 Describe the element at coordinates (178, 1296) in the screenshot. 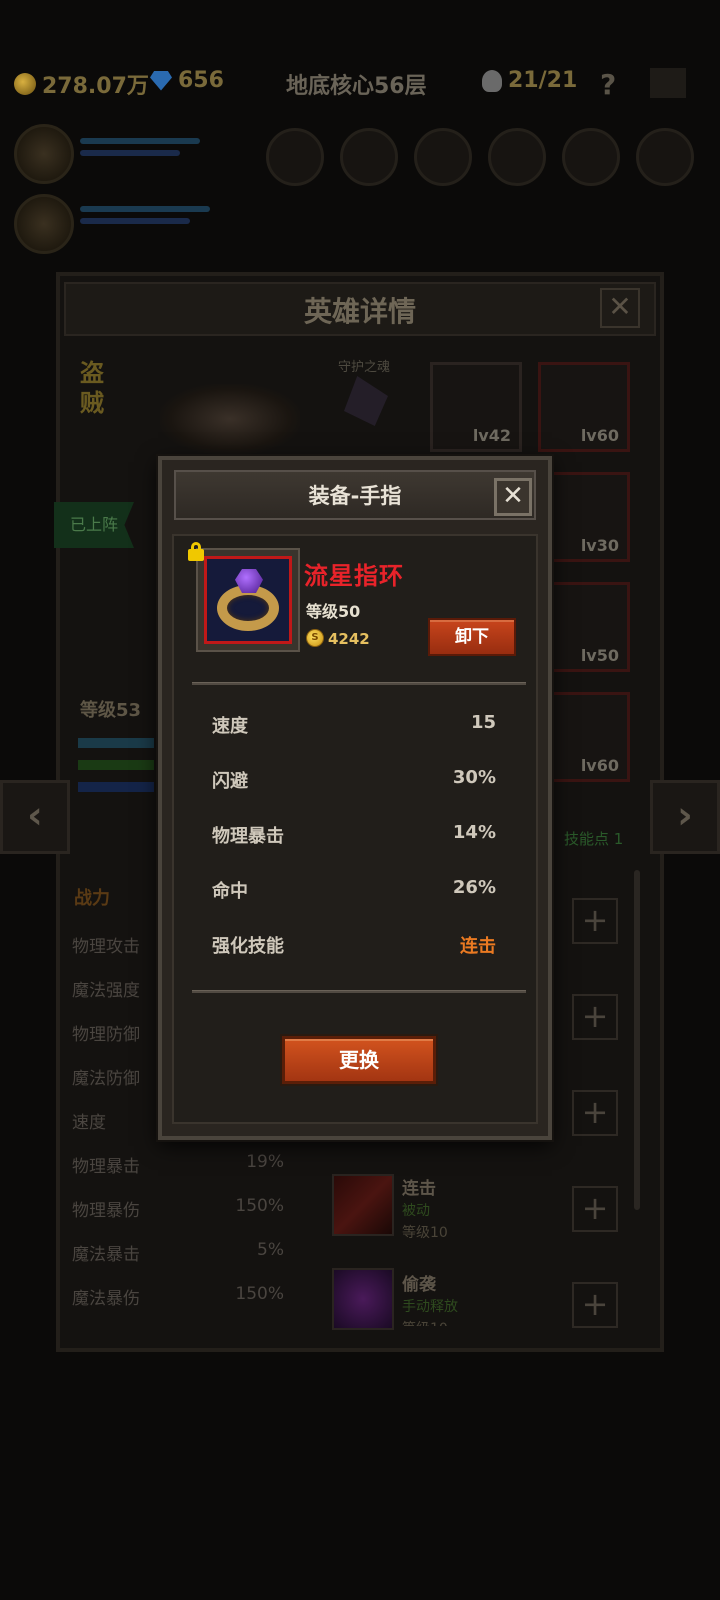

I see `stat-row: 魔法暴伤 150%` at that location.